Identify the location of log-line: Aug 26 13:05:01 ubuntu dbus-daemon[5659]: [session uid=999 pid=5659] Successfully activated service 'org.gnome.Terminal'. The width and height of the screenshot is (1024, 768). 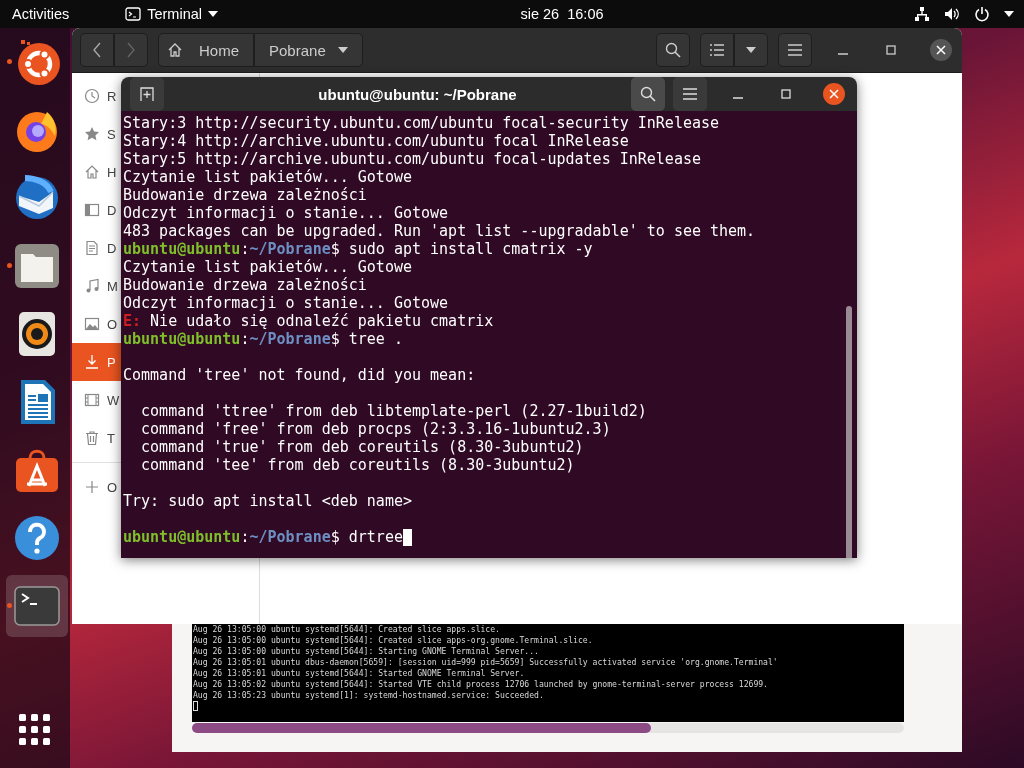
(485, 662).